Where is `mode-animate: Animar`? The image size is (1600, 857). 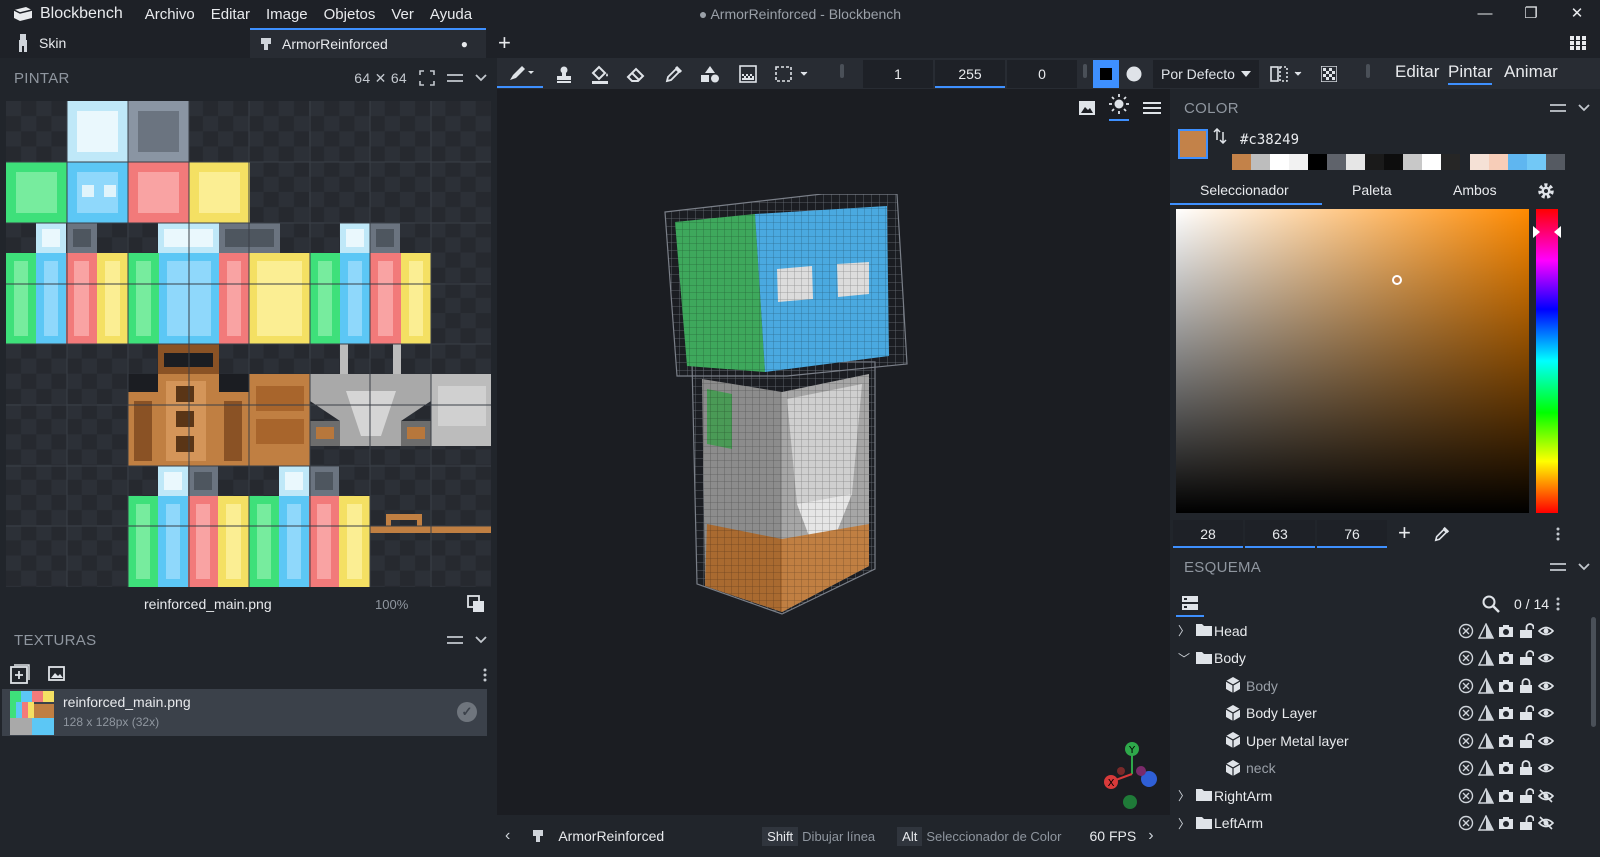
mode-animate: Animar is located at coordinates (1531, 72).